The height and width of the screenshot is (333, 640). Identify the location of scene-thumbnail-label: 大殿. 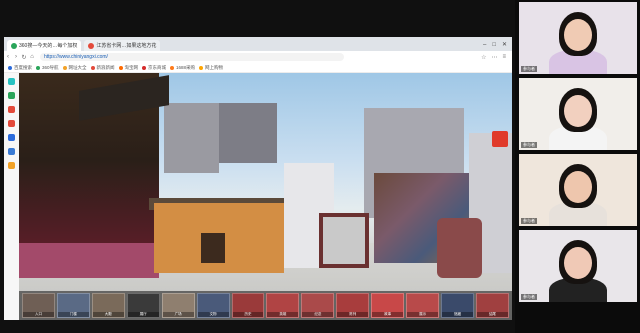
(108, 314).